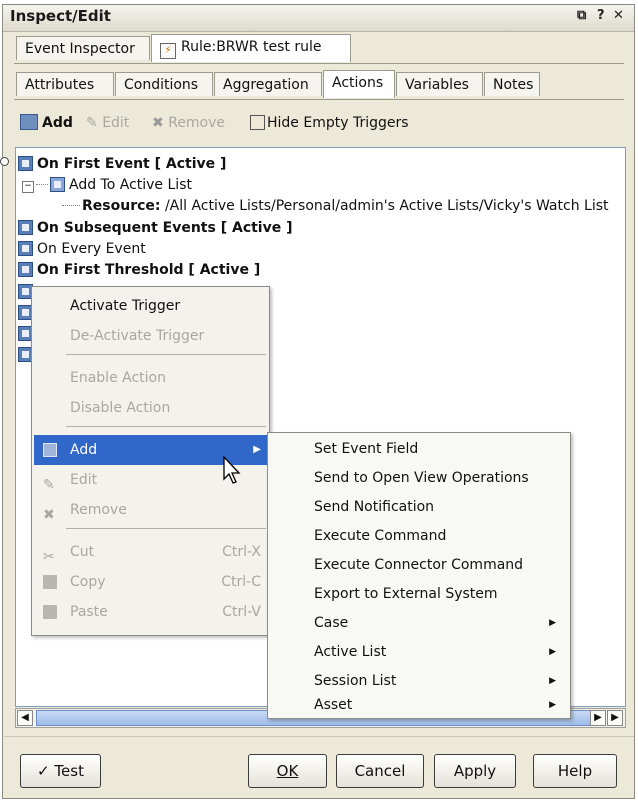 Image resolution: width=638 pixels, height=801 pixels. I want to click on help-icon: ?, so click(601, 15).